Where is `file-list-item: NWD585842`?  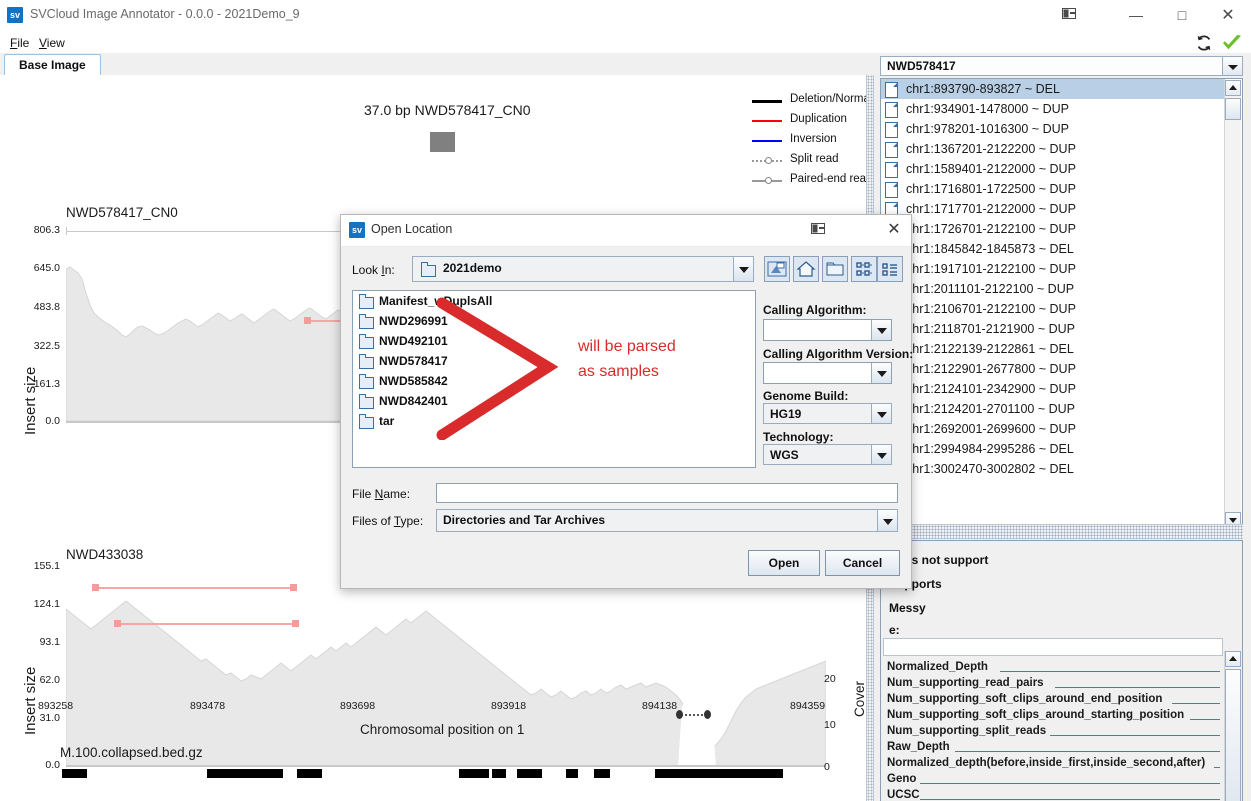
file-list-item: NWD585842 is located at coordinates (554, 381).